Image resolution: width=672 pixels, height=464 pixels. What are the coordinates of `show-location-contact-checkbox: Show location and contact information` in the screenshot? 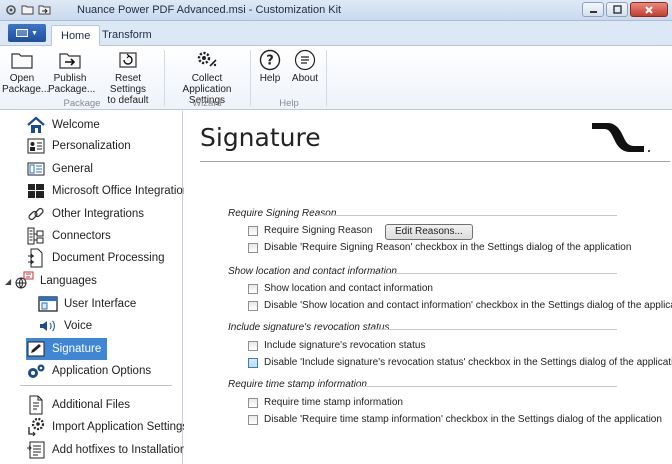 It's located at (340, 288).